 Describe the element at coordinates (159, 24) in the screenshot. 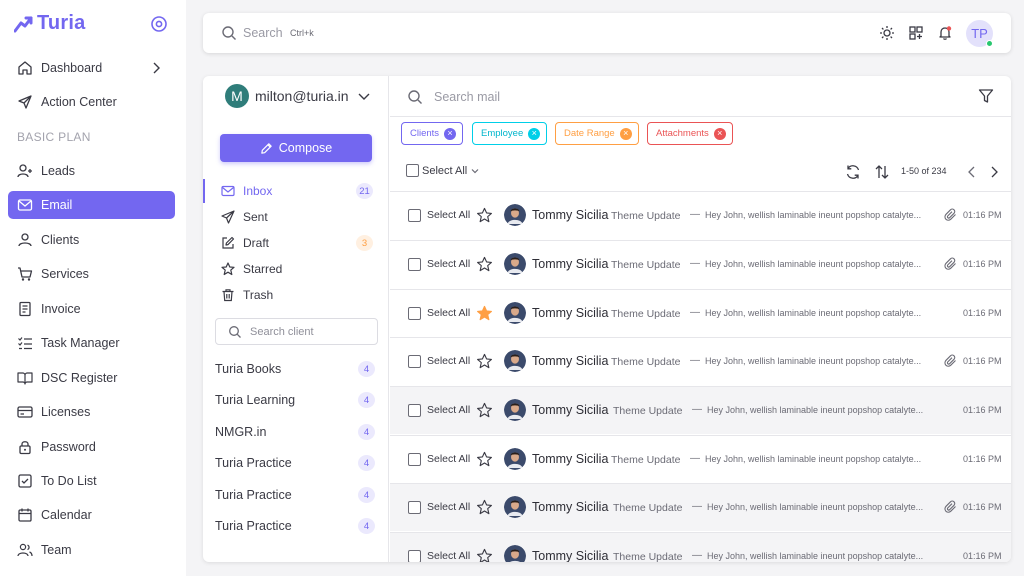

I see `sidebar-collapse-button` at that location.